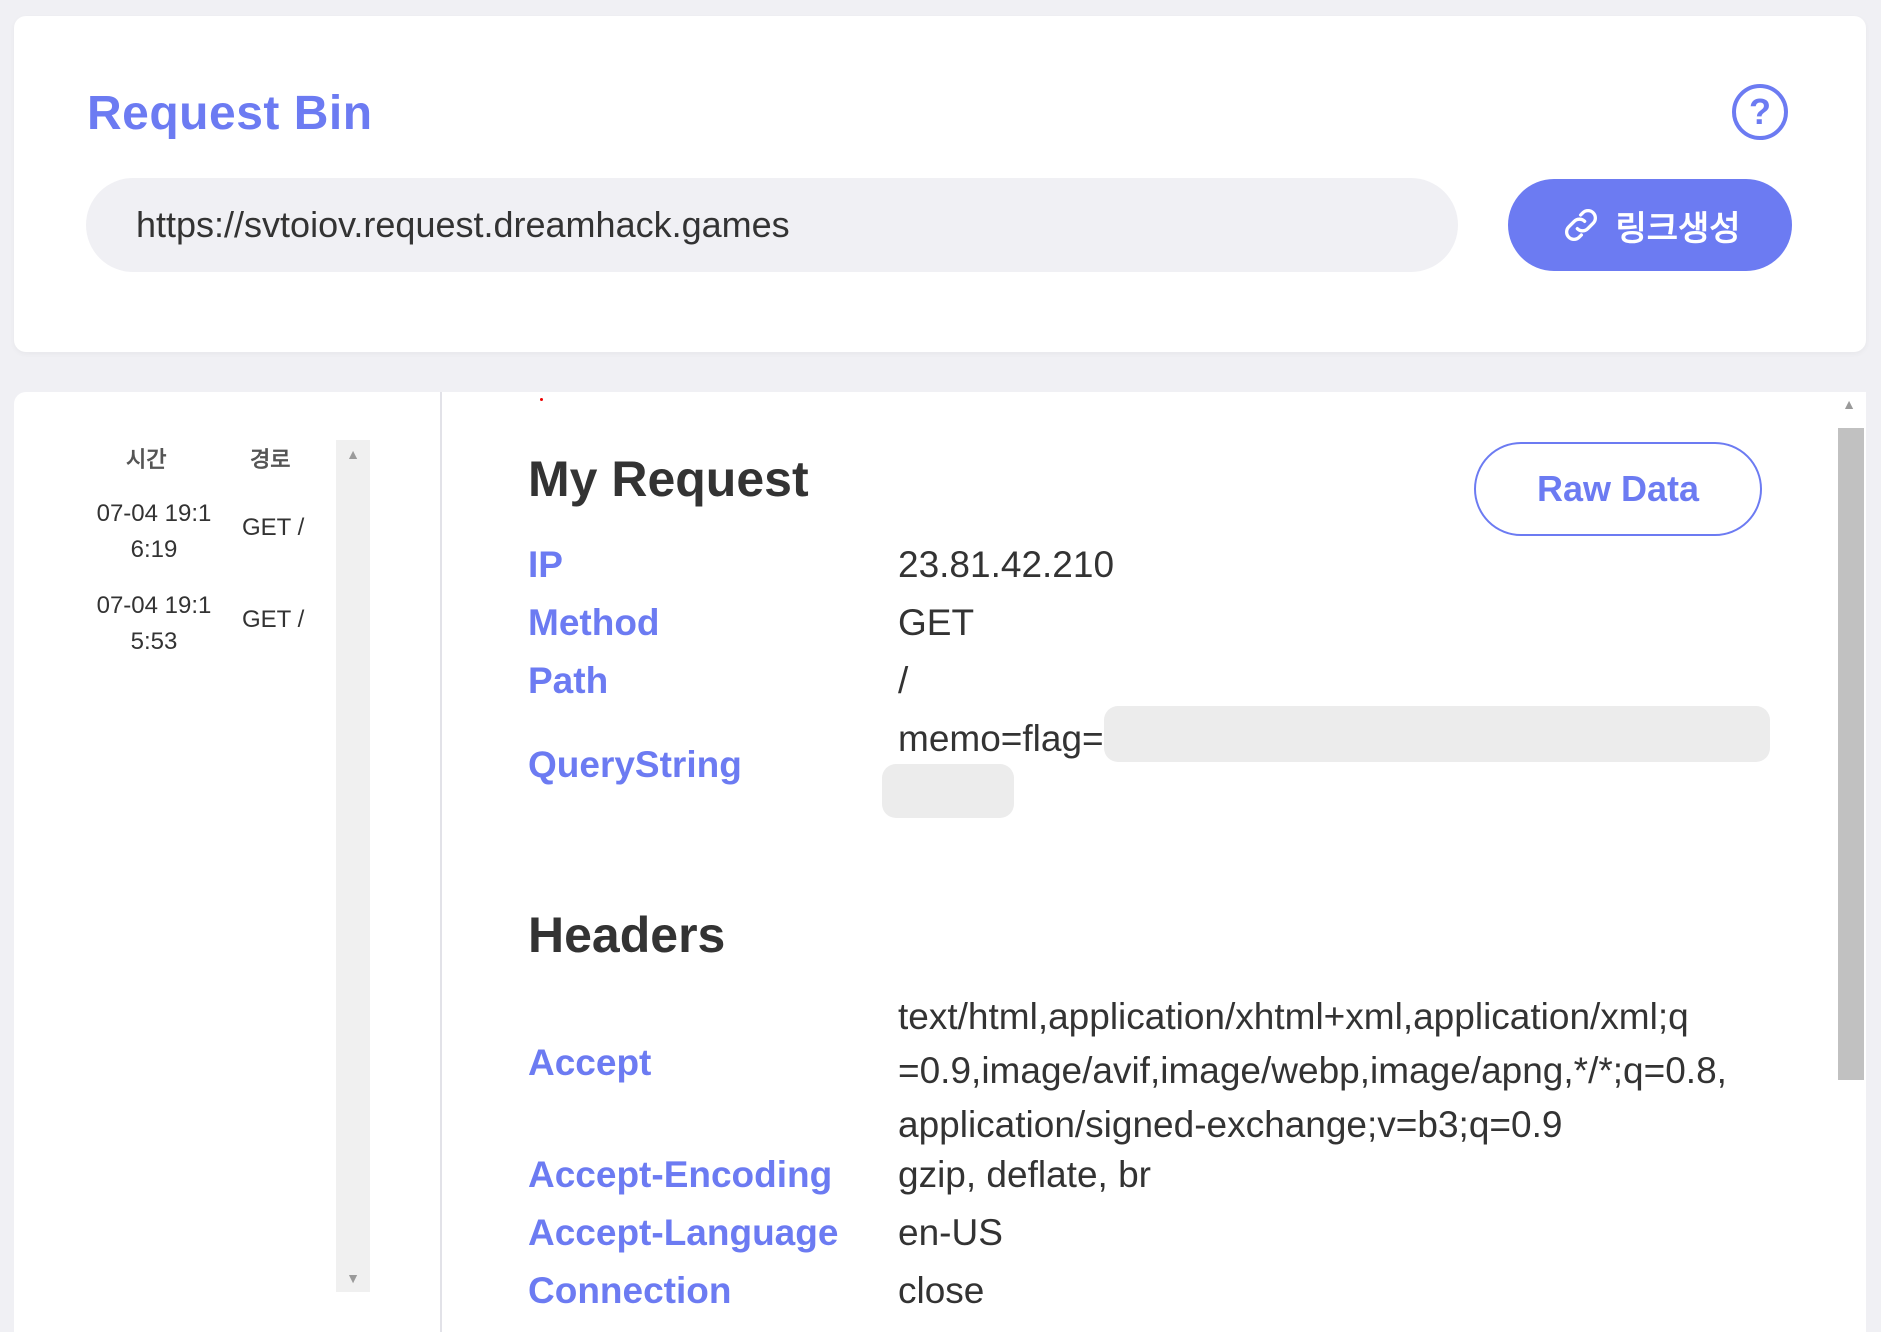 The image size is (1881, 1332). I want to click on request-list-item: 07-04 19:1 6:19 GET /, so click(174, 537).